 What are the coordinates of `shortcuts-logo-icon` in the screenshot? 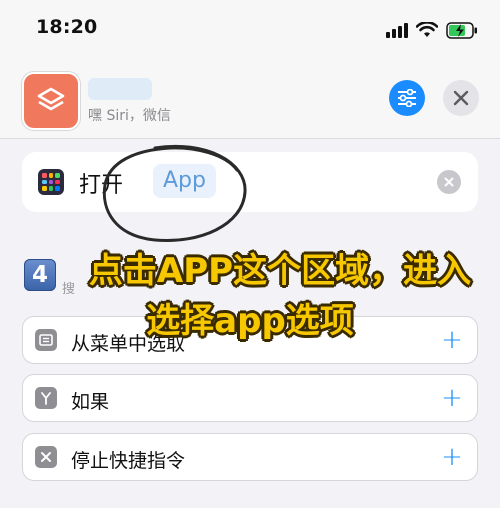 It's located at (51, 99).